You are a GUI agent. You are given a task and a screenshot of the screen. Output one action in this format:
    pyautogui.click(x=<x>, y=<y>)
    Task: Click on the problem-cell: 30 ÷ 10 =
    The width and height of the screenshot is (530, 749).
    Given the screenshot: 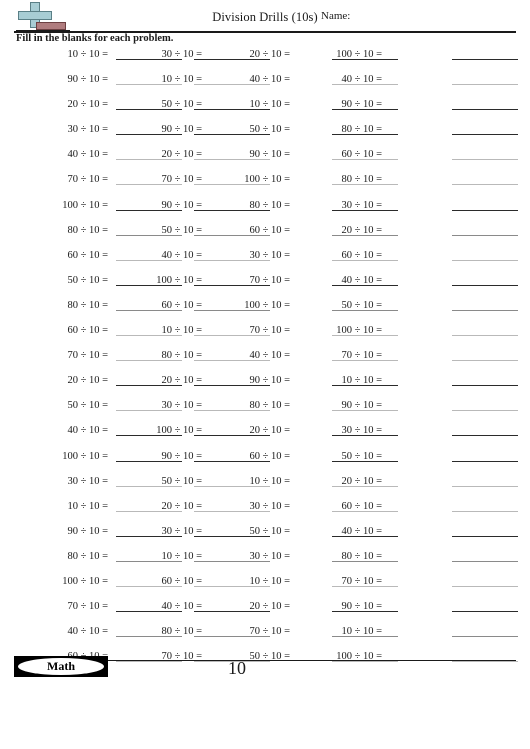 What is the action you would take?
    pyautogui.click(x=344, y=209)
    